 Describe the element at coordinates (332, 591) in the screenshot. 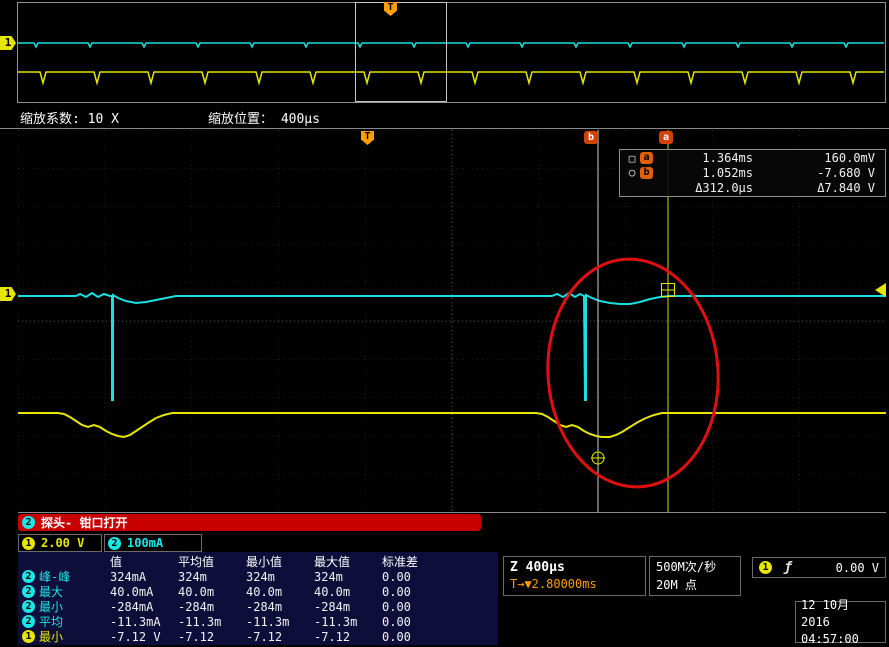

I see `measurement-max: 40.0m` at that location.